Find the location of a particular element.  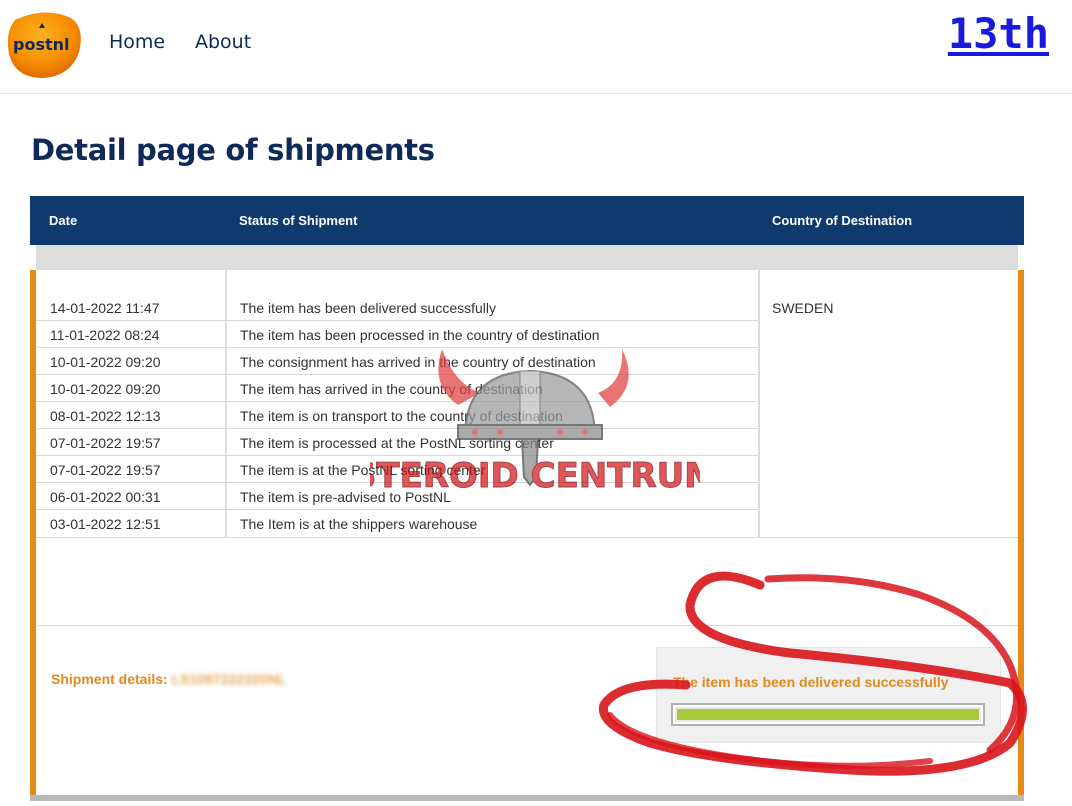

row-date: 06-01-2022 00:31 is located at coordinates (105, 497).